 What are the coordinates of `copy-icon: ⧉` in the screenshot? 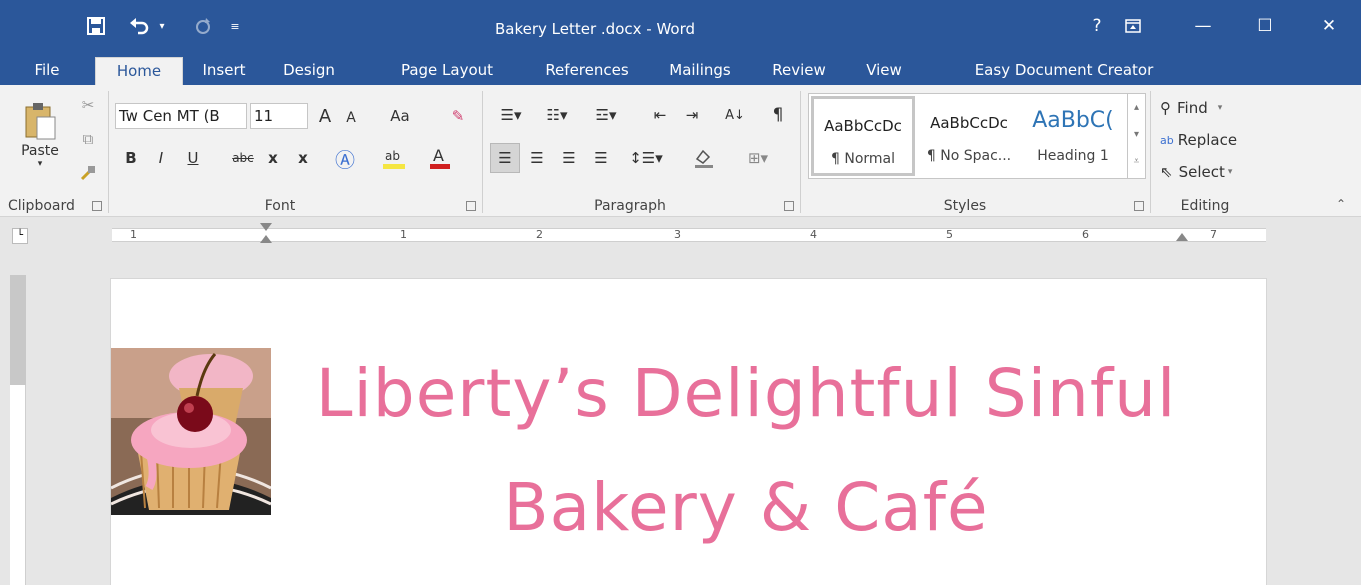 It's located at (88, 139).